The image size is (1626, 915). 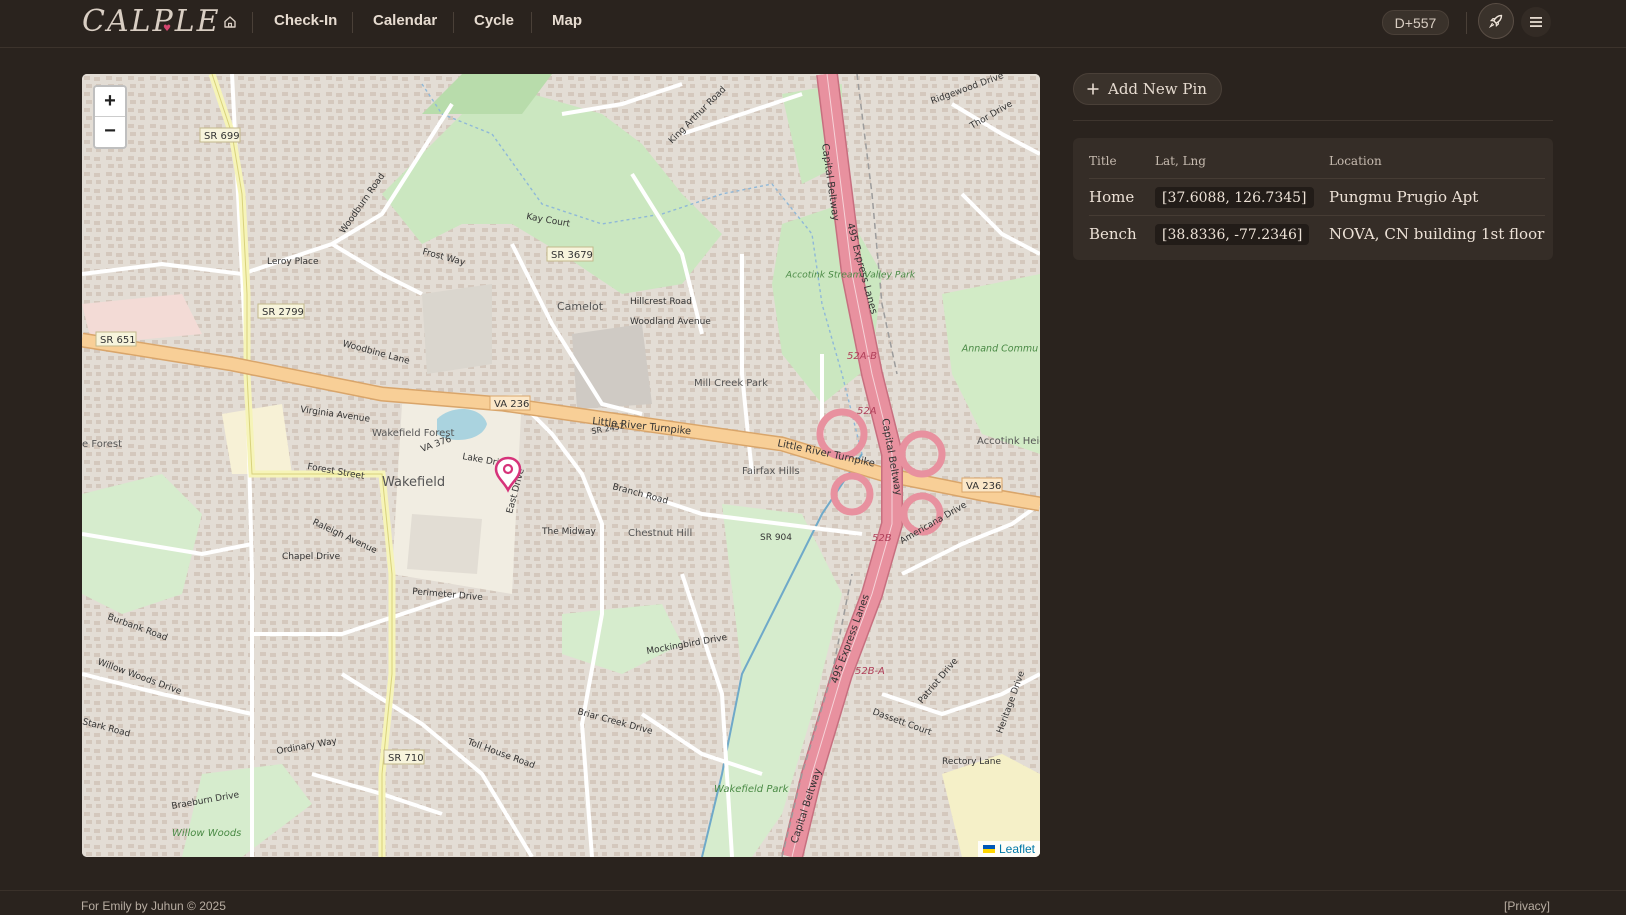 What do you see at coordinates (511, 404) in the screenshot?
I see `map-label-va236-west: VA 236` at bounding box center [511, 404].